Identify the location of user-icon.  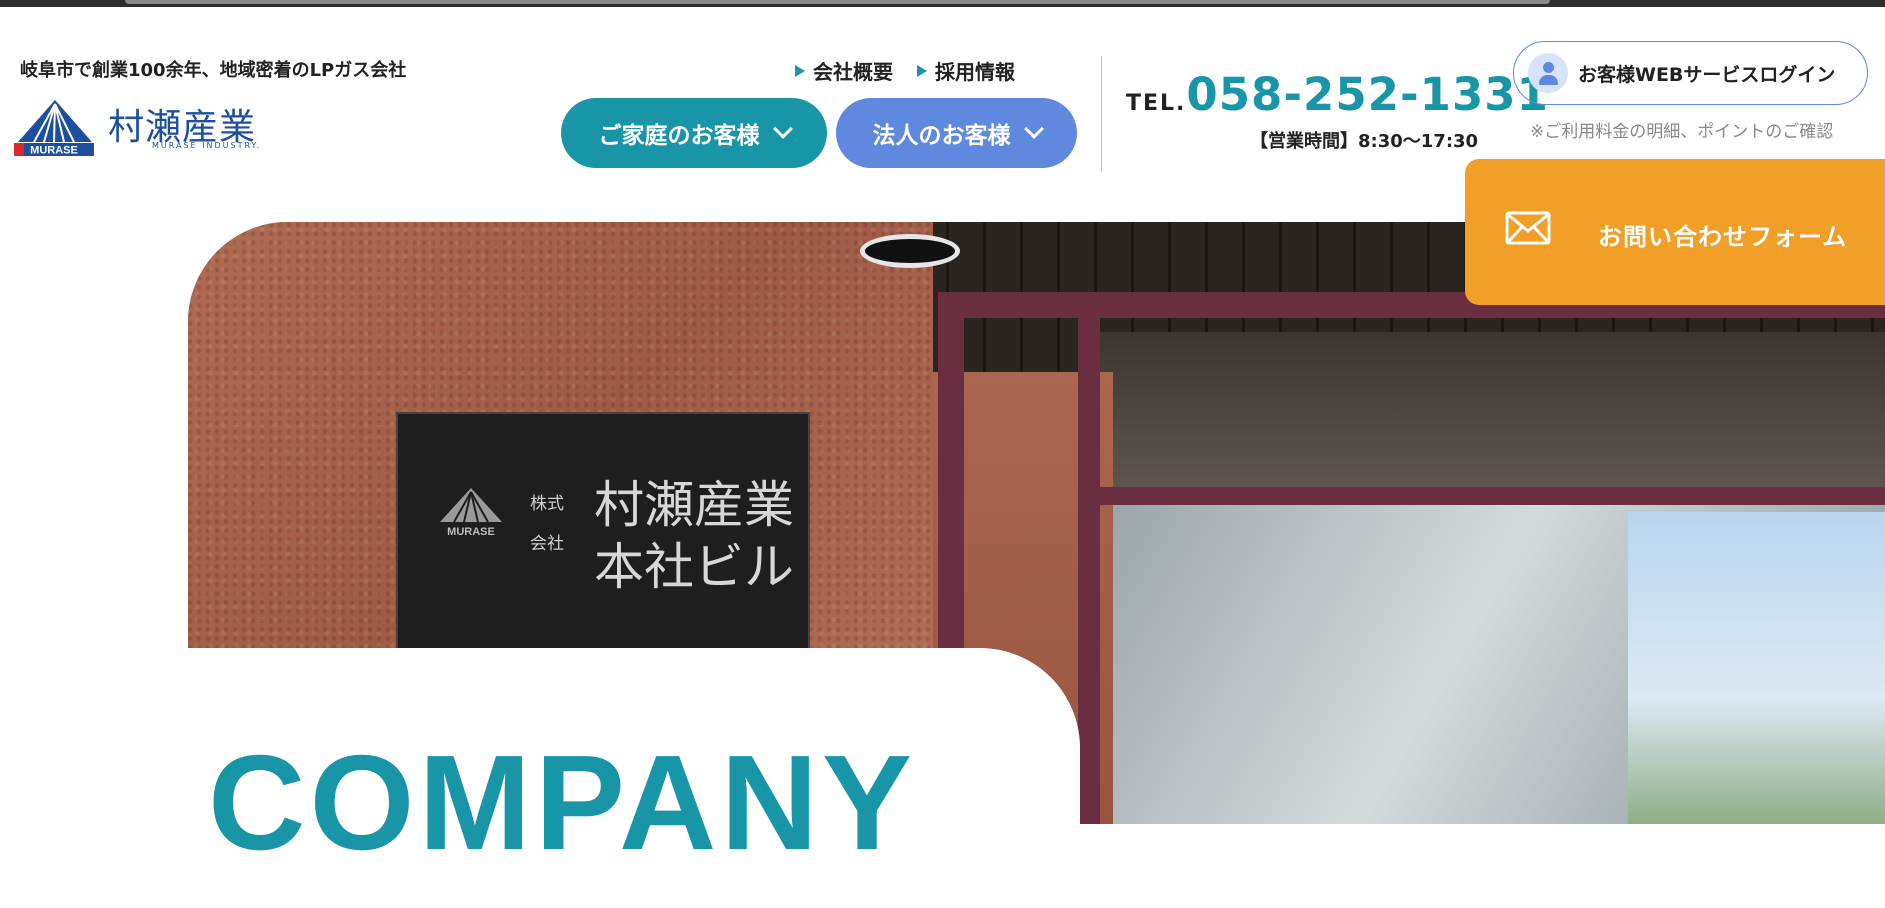
(1548, 73).